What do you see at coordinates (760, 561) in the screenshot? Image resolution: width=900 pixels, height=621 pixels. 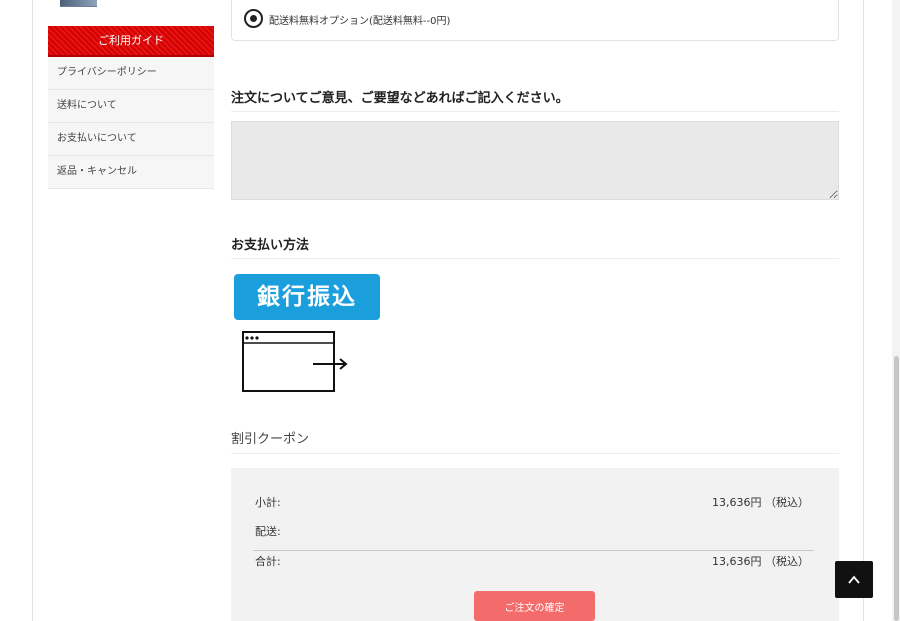 I see `total-value: 13,636円 （税込）` at bounding box center [760, 561].